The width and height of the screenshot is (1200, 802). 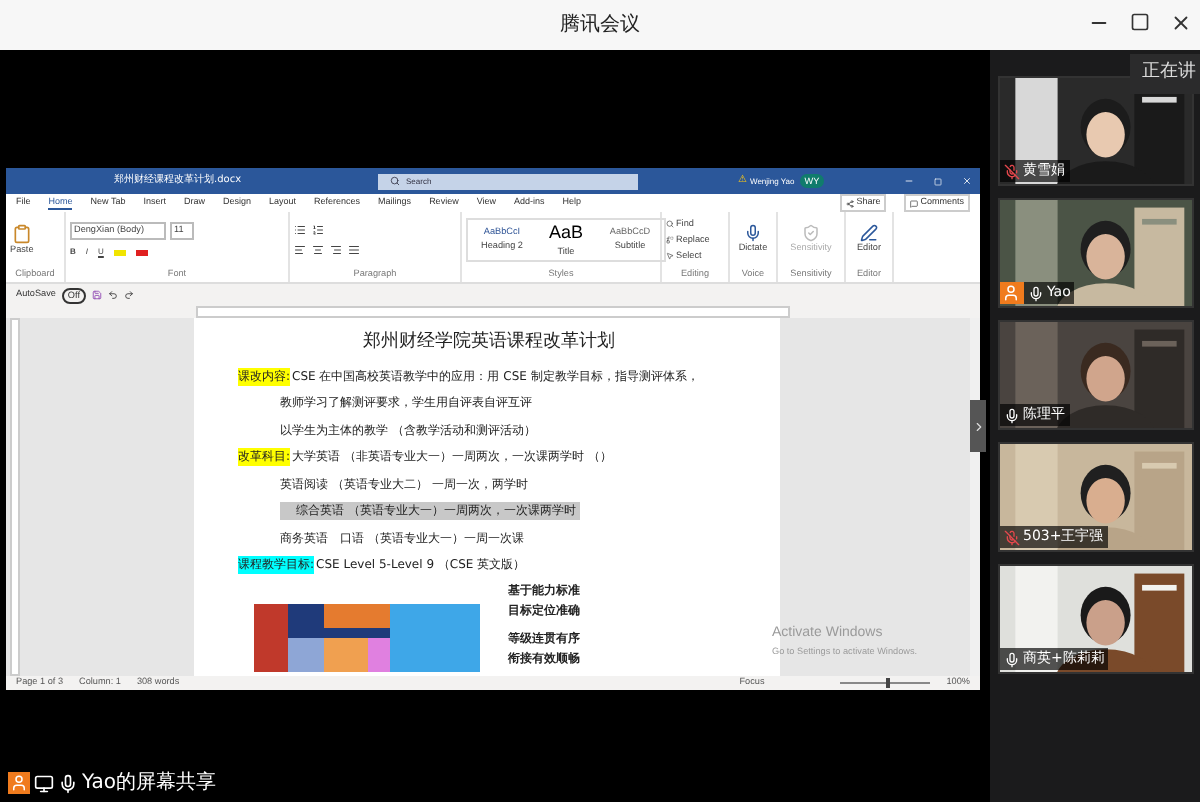 What do you see at coordinates (1181, 23) in the screenshot?
I see `close-icon` at bounding box center [1181, 23].